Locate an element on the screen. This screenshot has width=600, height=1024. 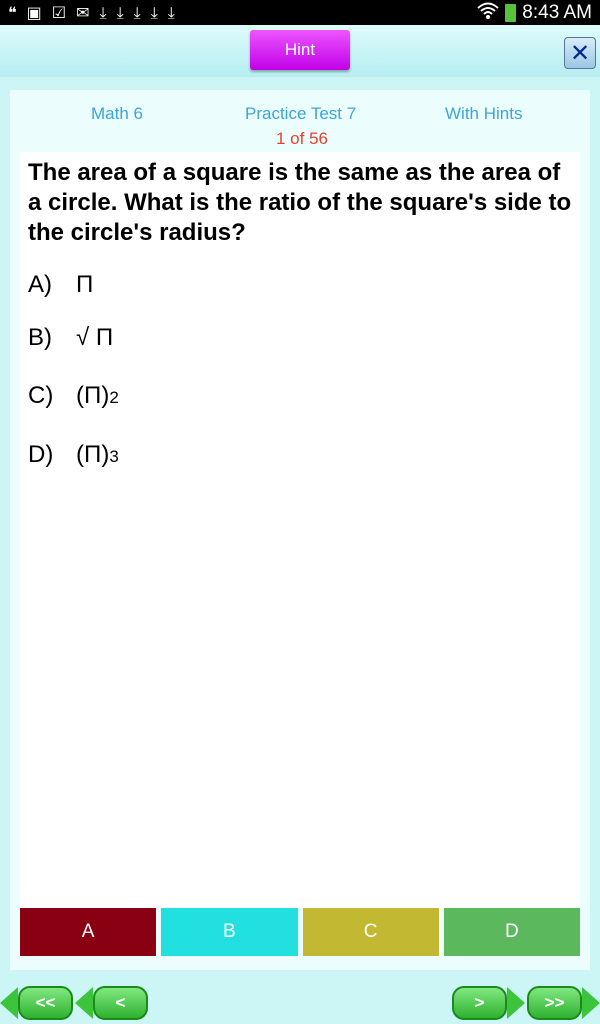
choice-letter: C) is located at coordinates (41, 395).